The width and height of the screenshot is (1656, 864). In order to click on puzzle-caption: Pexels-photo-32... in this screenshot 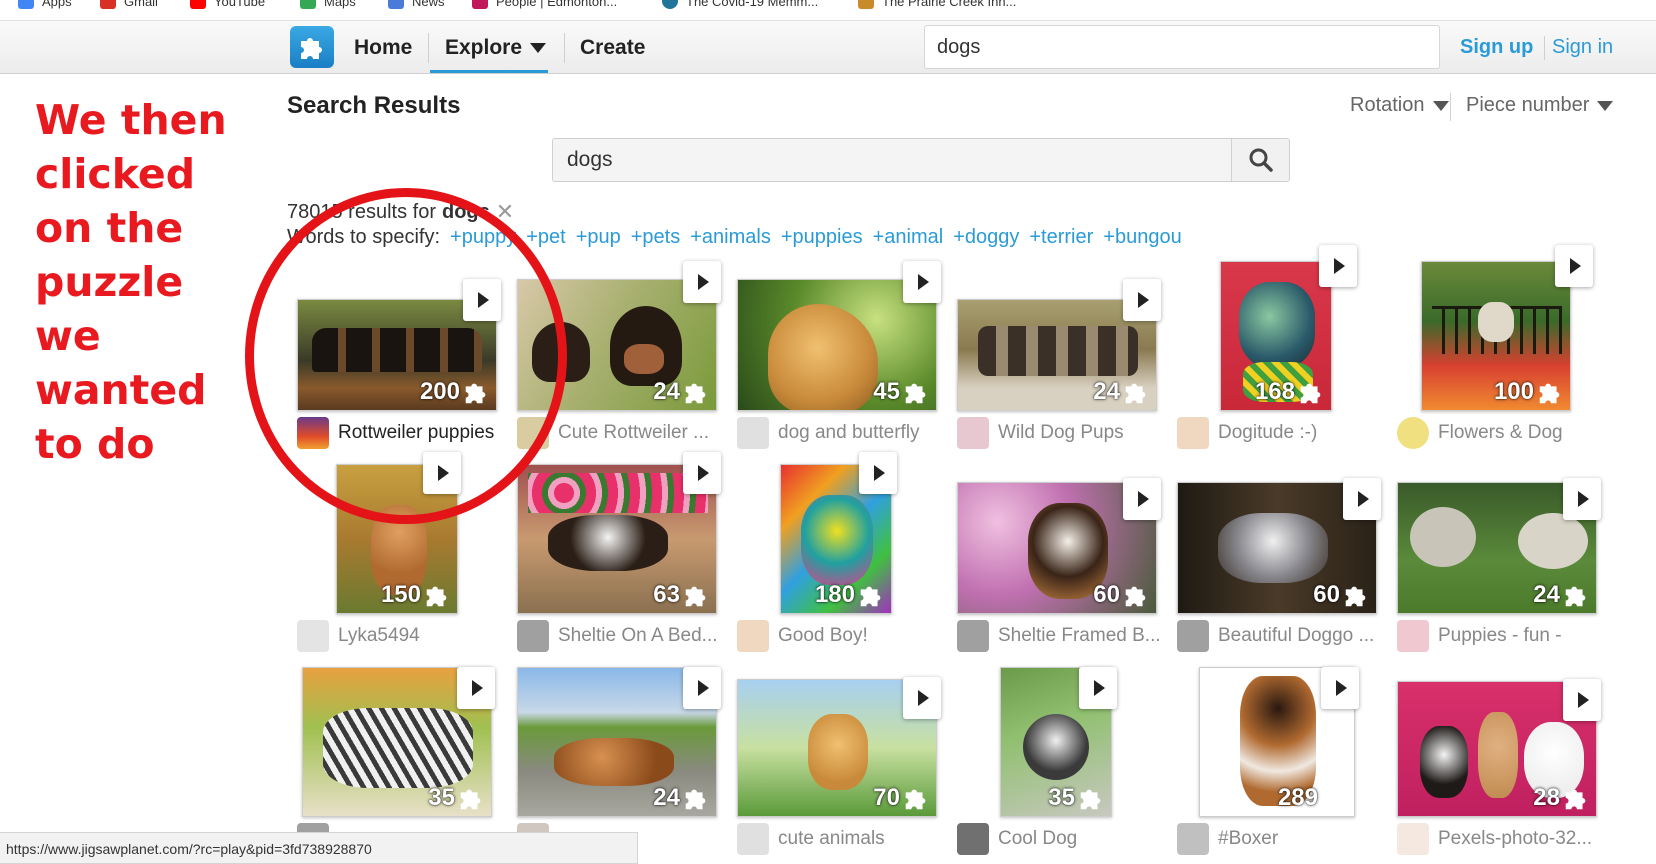, I will do `click(1502, 839)`.